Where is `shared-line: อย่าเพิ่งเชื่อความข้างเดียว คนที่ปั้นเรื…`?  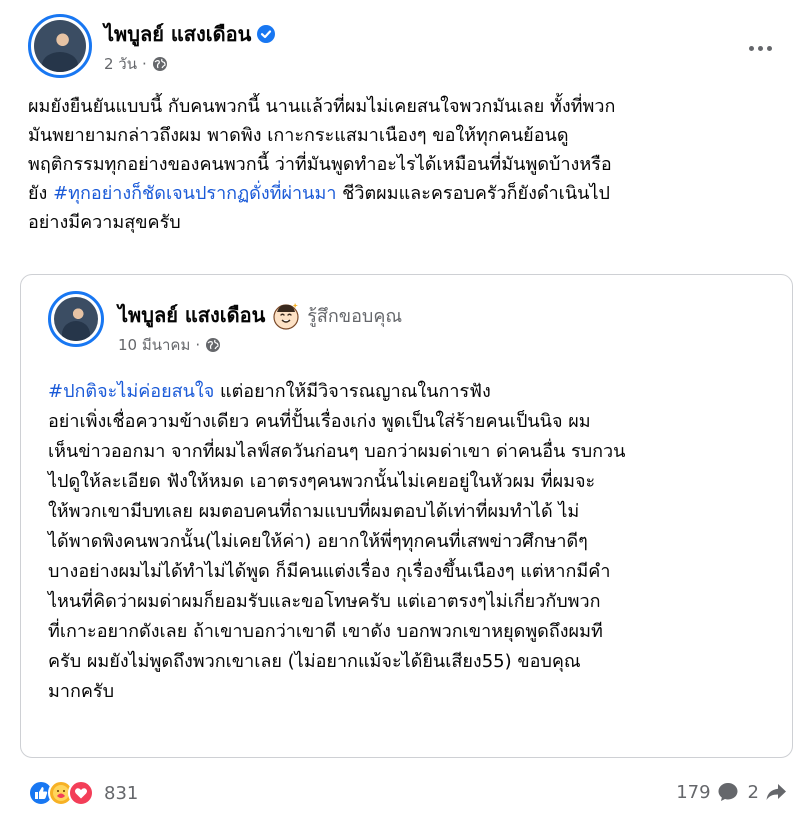 shared-line: อย่าเพิ่งเชื่อความข้างเดียว คนที่ปั้นเรื… is located at coordinates (319, 421).